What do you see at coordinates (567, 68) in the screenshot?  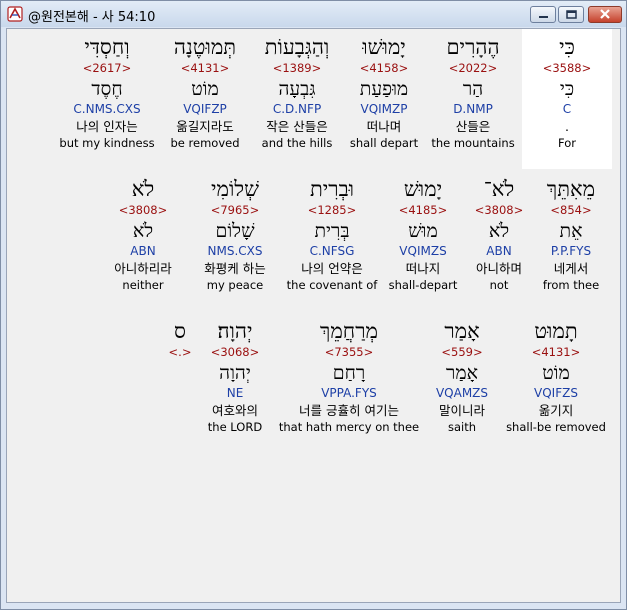 I see `strong-number: <3588>` at bounding box center [567, 68].